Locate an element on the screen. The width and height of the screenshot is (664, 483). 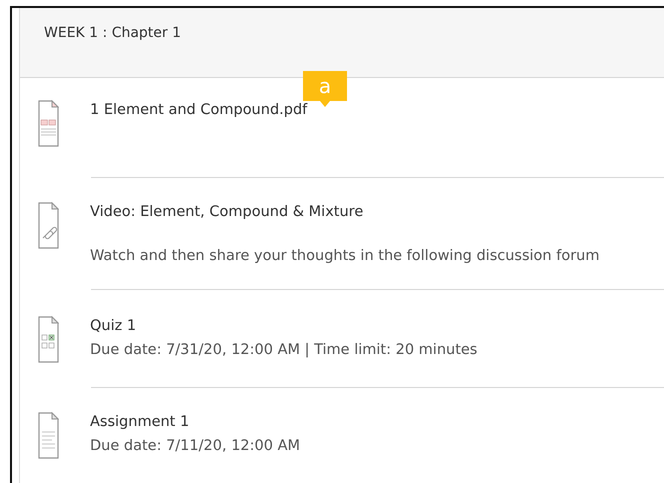
module-title: WEEK 1 : Chapter 1 is located at coordinates (113, 33).